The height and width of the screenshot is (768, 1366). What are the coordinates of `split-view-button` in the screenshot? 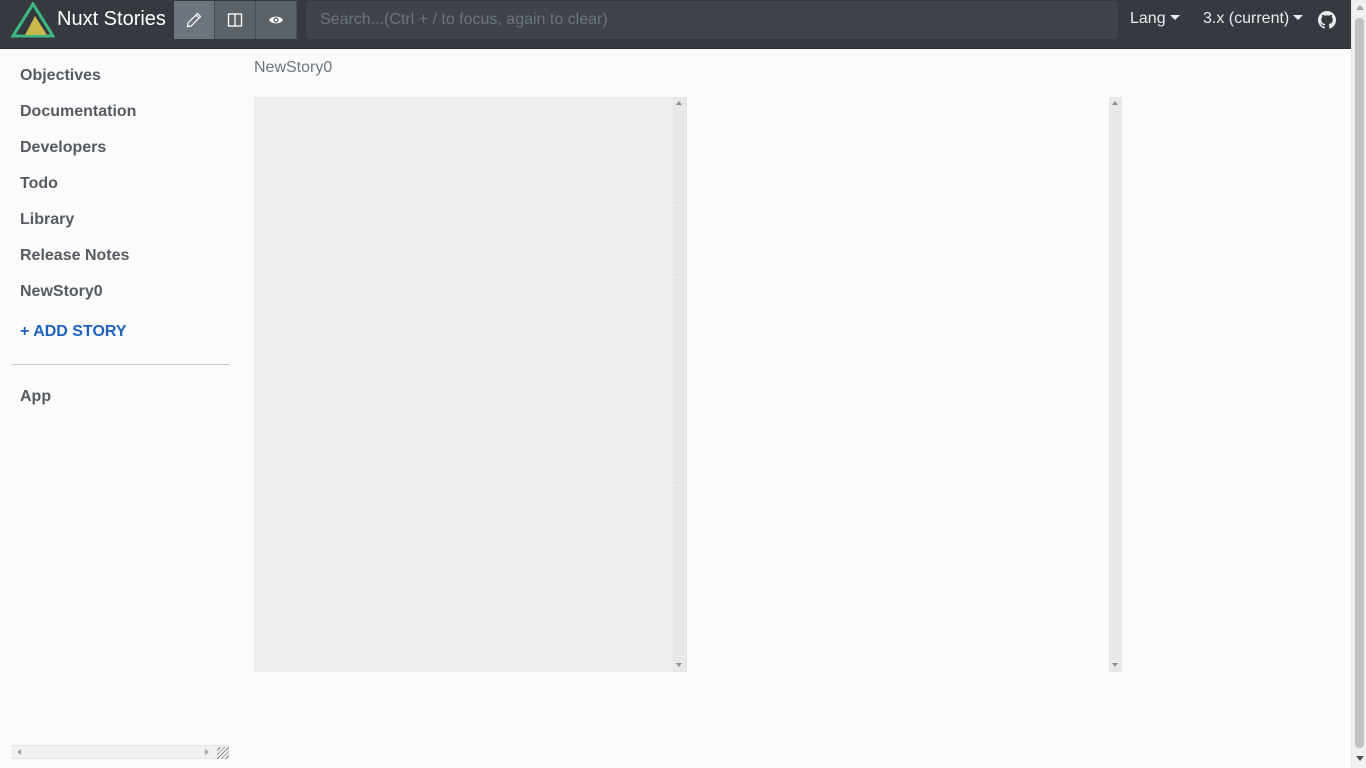 It's located at (235, 20).